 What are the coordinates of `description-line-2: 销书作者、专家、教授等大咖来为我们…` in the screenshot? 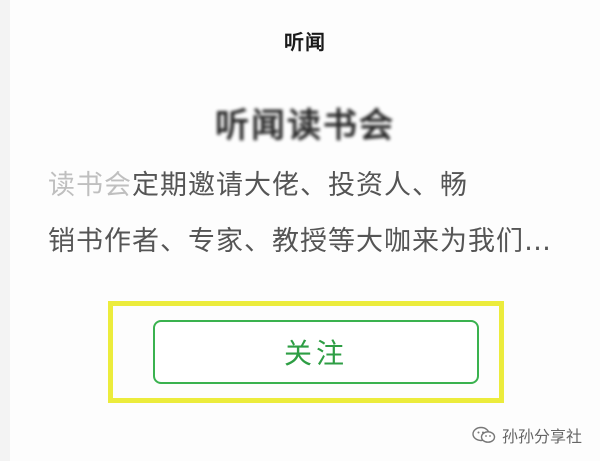 It's located at (300, 241).